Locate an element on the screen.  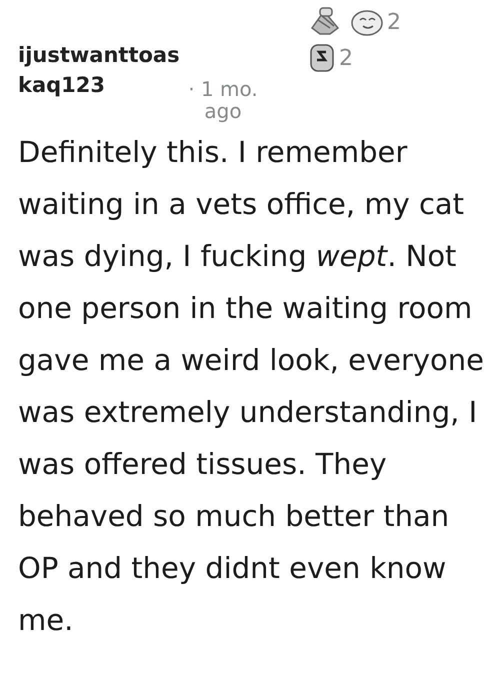
username: ijustwanttoaskaq123 is located at coordinates (103, 70).